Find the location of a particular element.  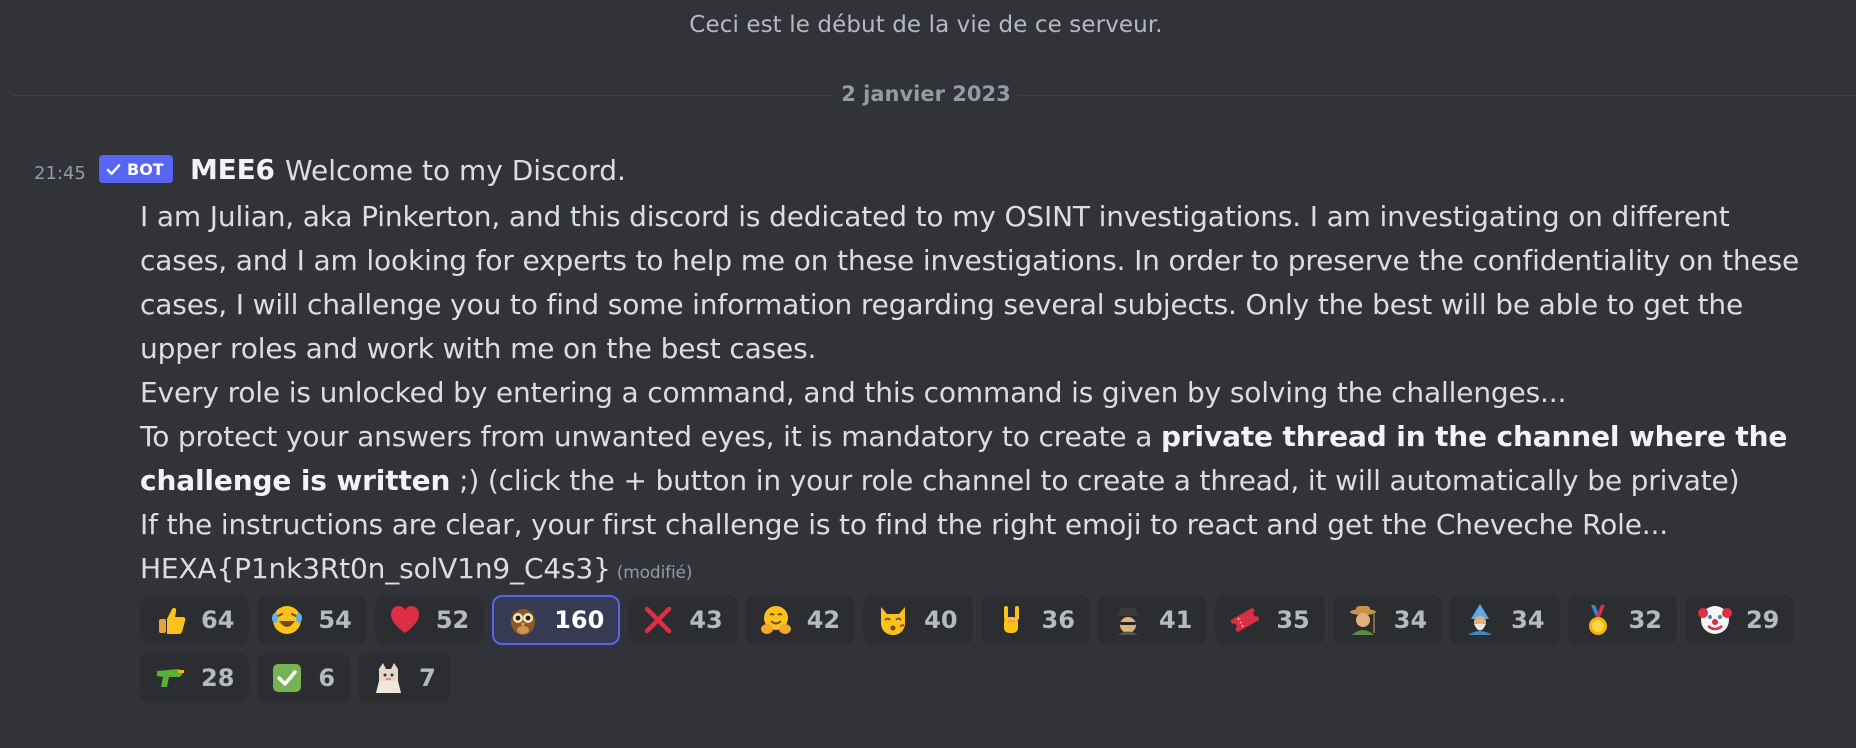

reaction-count: 32 is located at coordinates (1645, 620).